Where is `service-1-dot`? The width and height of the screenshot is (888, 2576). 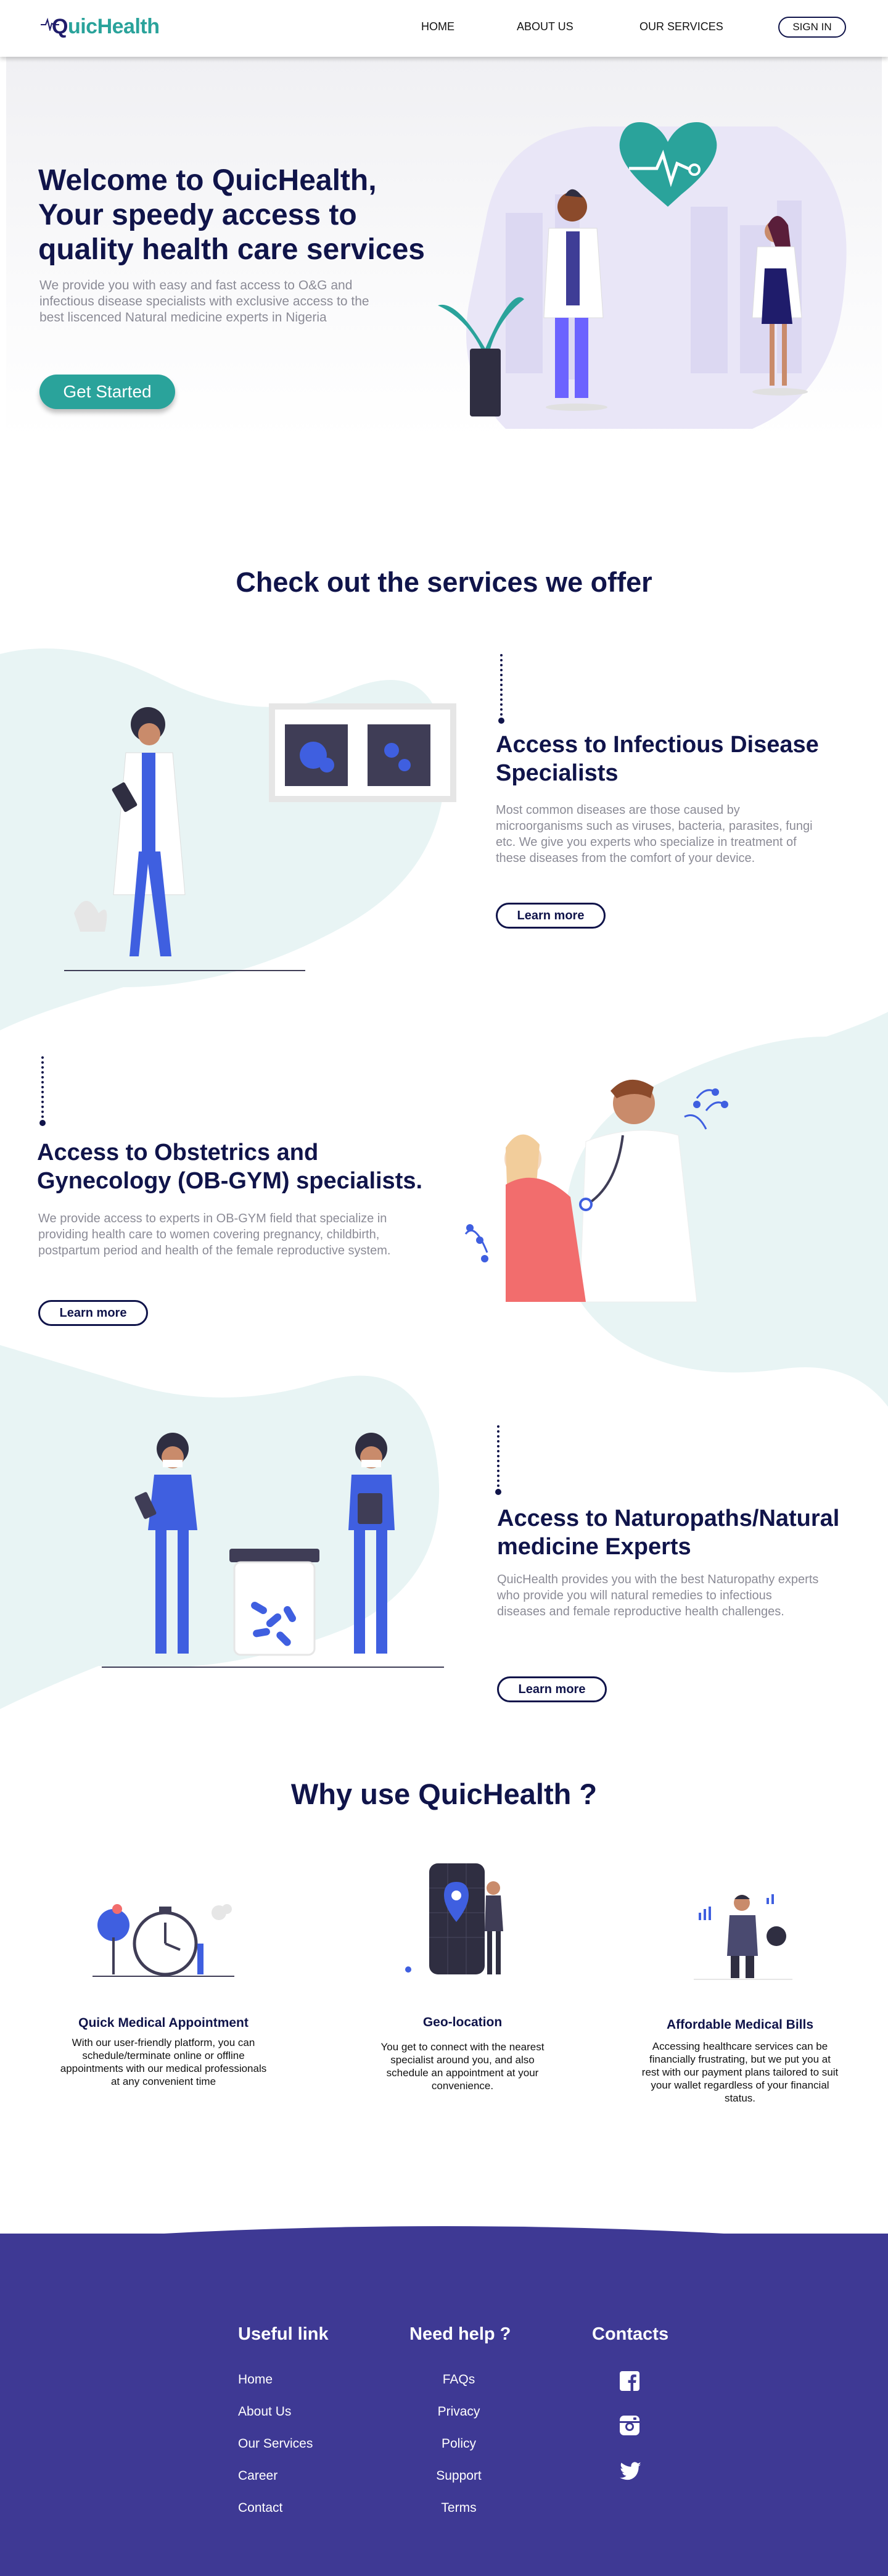
service-1-dot is located at coordinates (501, 721).